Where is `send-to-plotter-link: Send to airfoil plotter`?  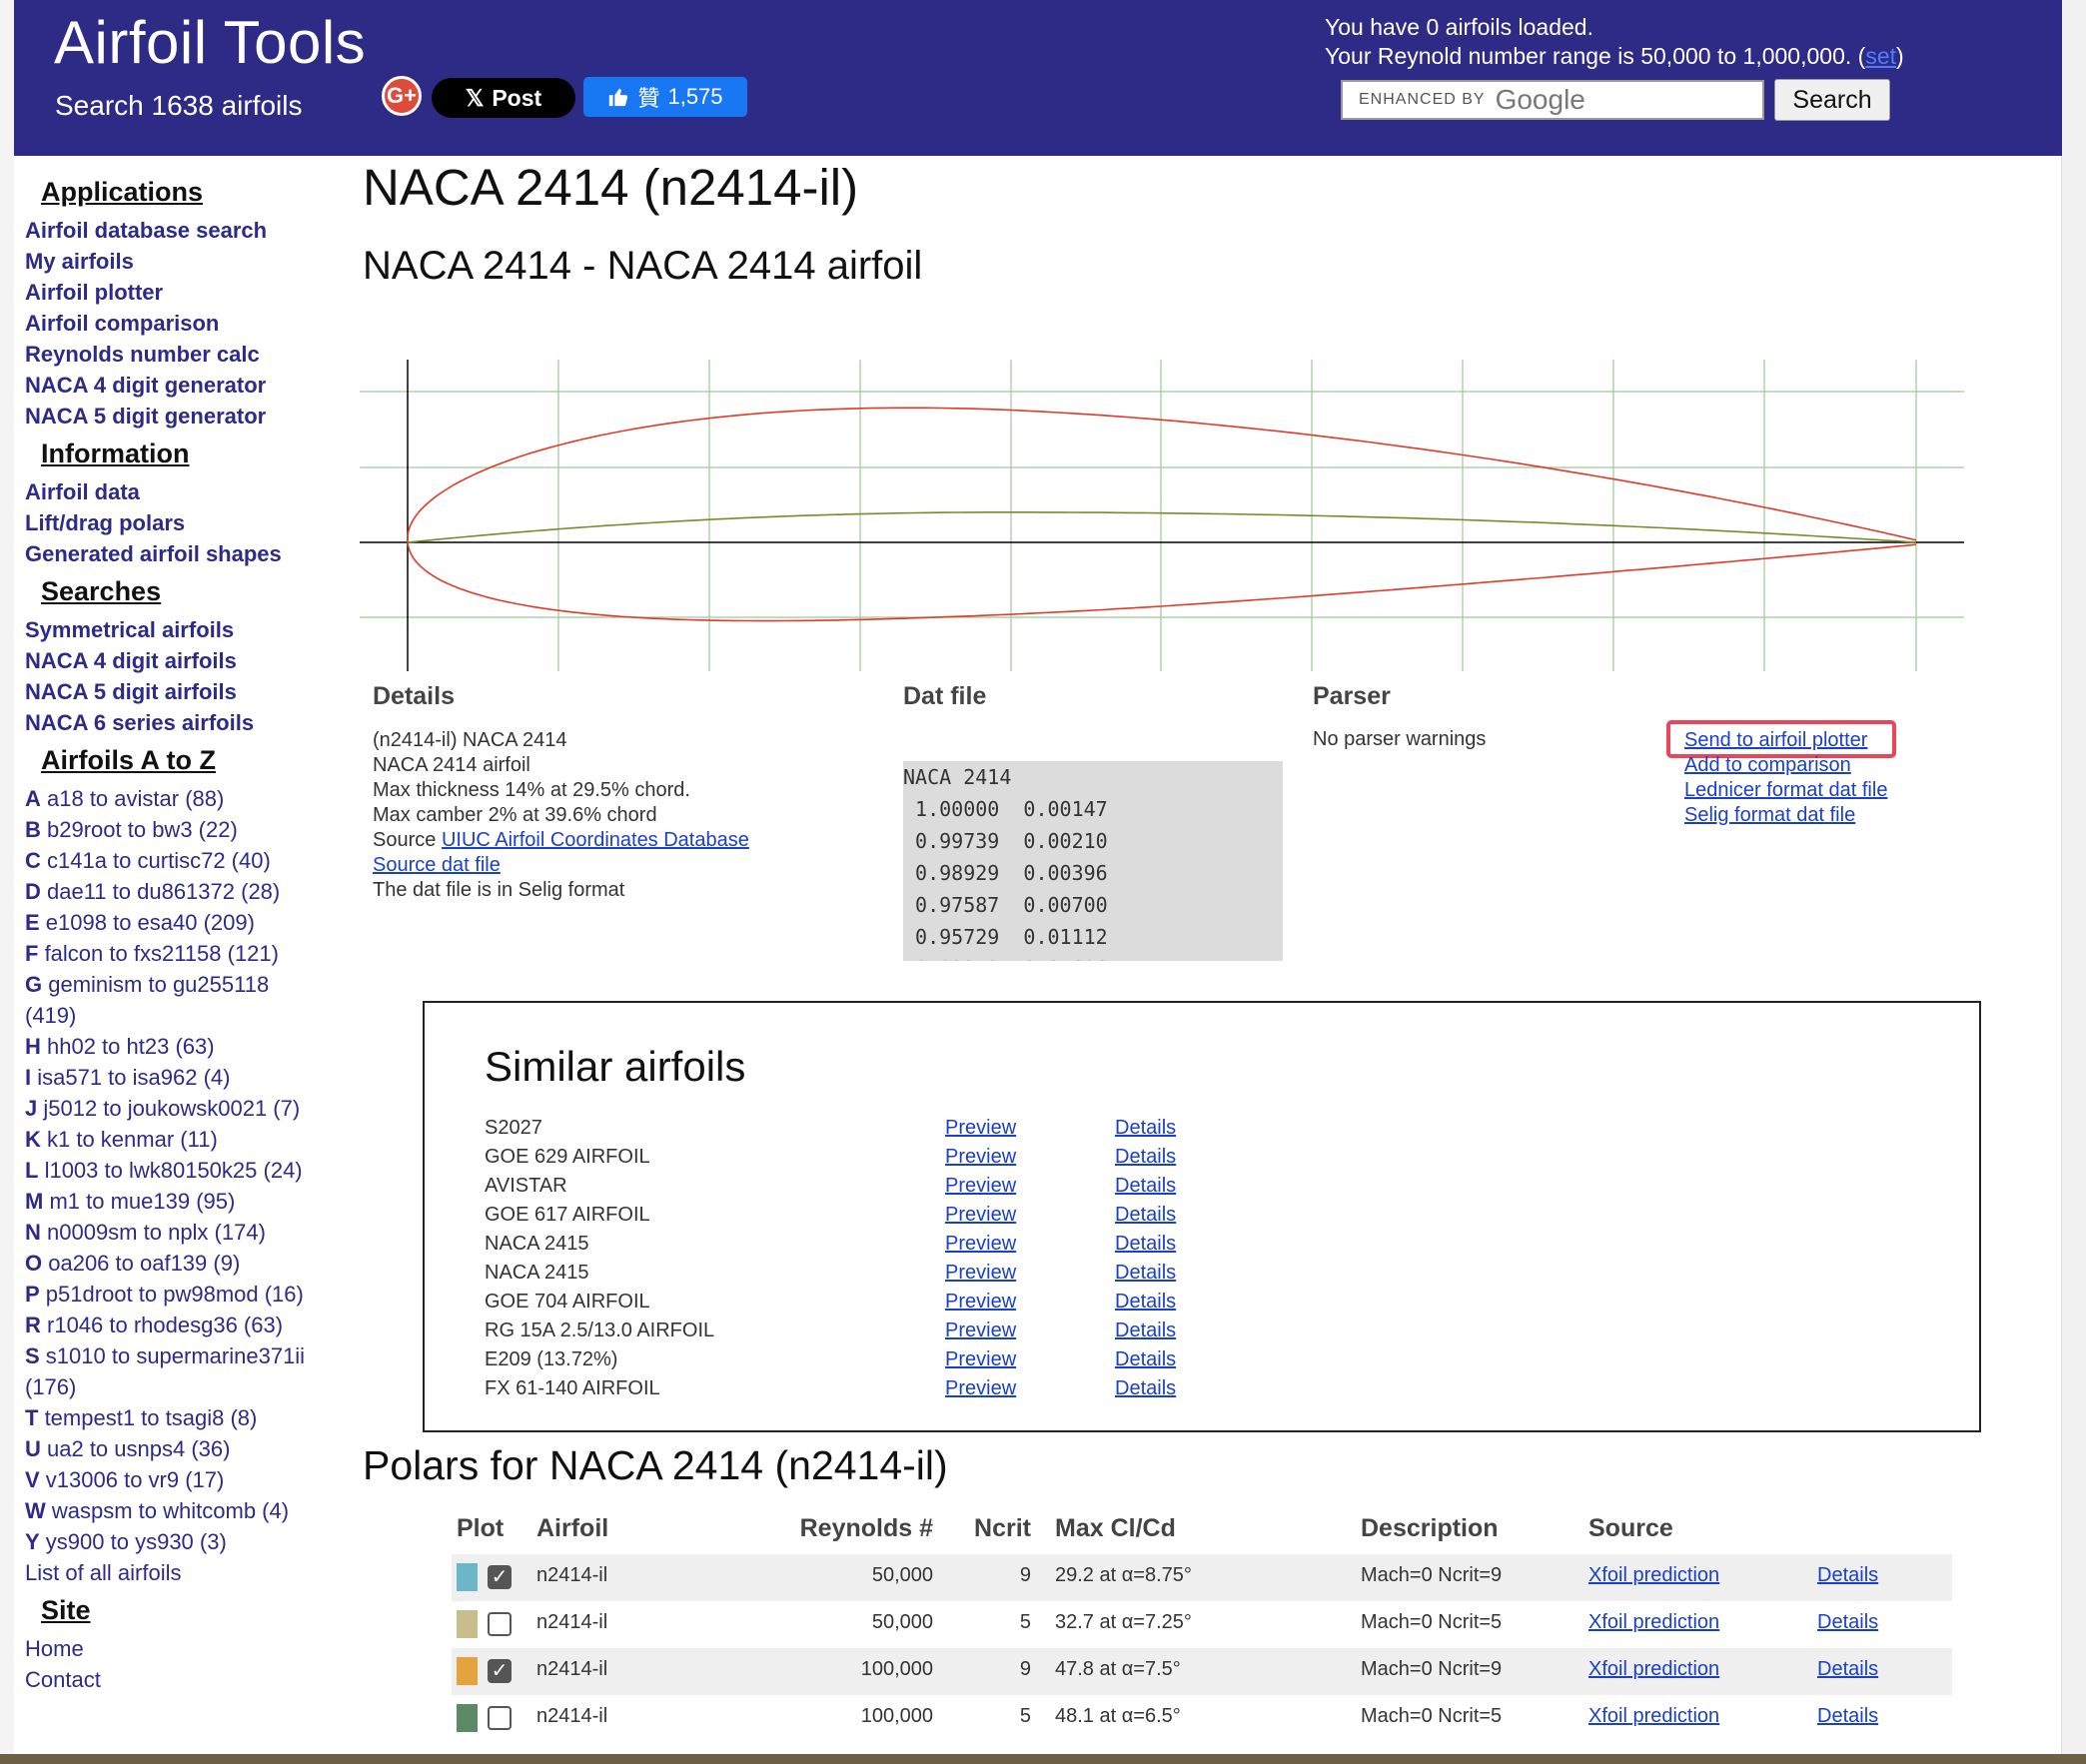
send-to-plotter-link: Send to airfoil plotter is located at coordinates (1775, 740).